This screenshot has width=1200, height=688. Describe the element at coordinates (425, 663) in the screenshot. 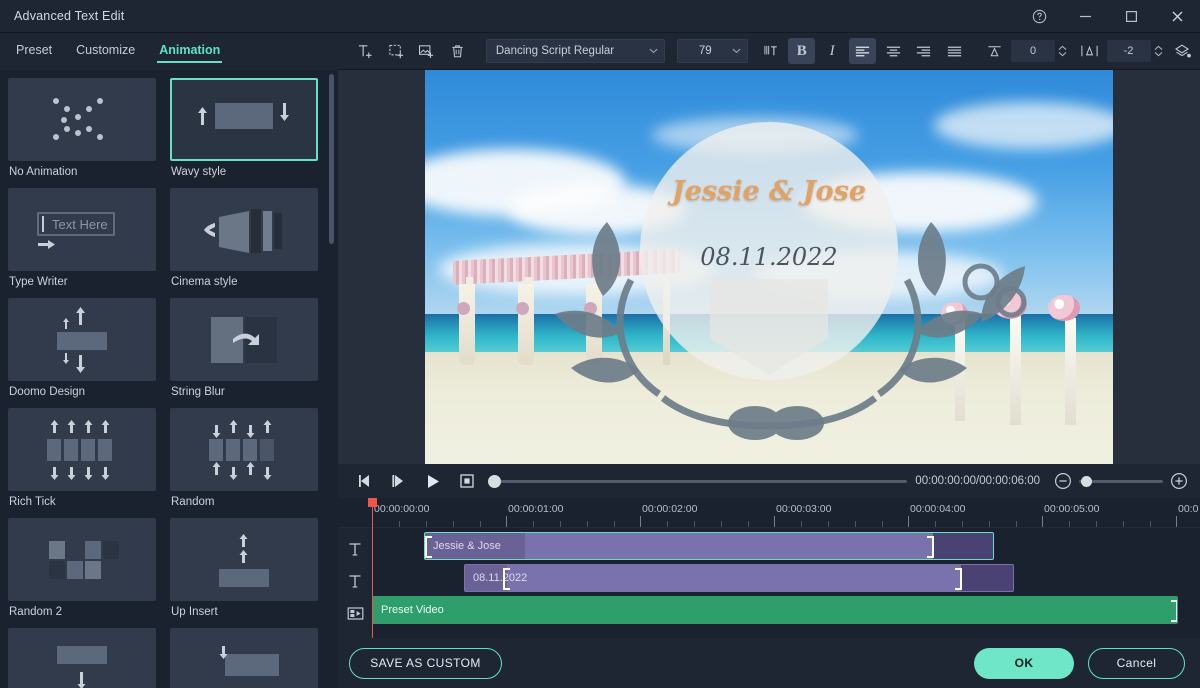

I see `save-as-custom-button: SAVE AS CUSTOM` at that location.